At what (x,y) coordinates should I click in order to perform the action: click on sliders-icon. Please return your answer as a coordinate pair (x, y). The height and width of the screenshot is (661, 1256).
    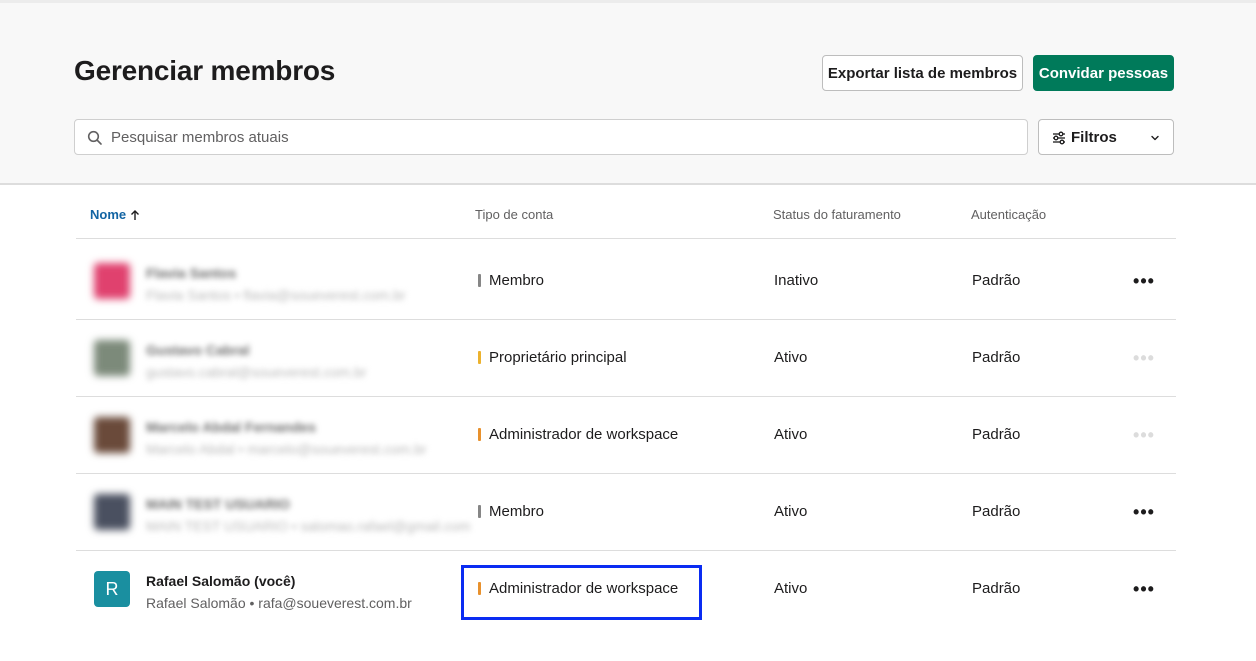
    Looking at the image, I should click on (1059, 138).